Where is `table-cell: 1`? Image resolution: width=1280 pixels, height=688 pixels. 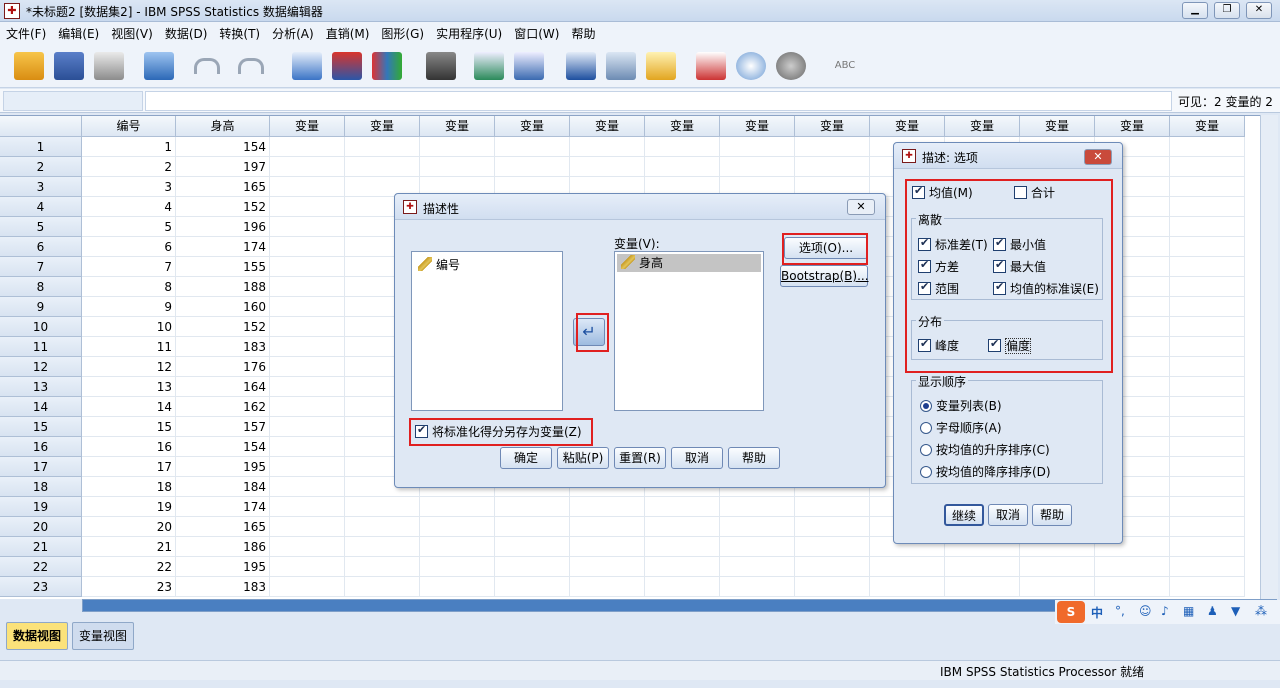 table-cell: 1 is located at coordinates (129, 147).